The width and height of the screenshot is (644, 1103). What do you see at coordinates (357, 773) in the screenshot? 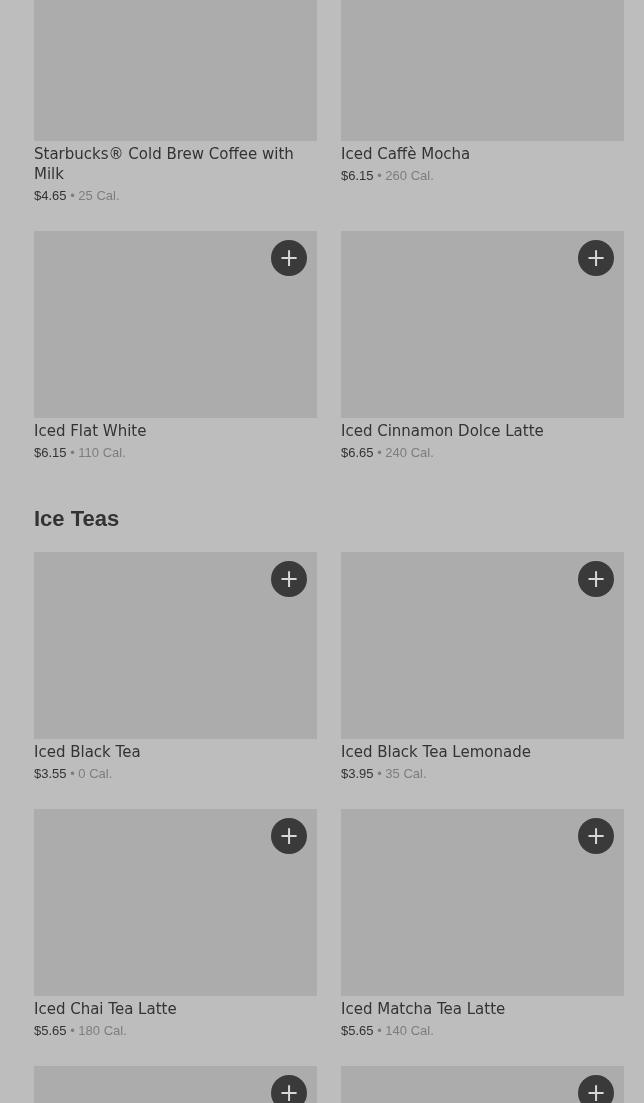
I see `item-price: $3.95` at bounding box center [357, 773].